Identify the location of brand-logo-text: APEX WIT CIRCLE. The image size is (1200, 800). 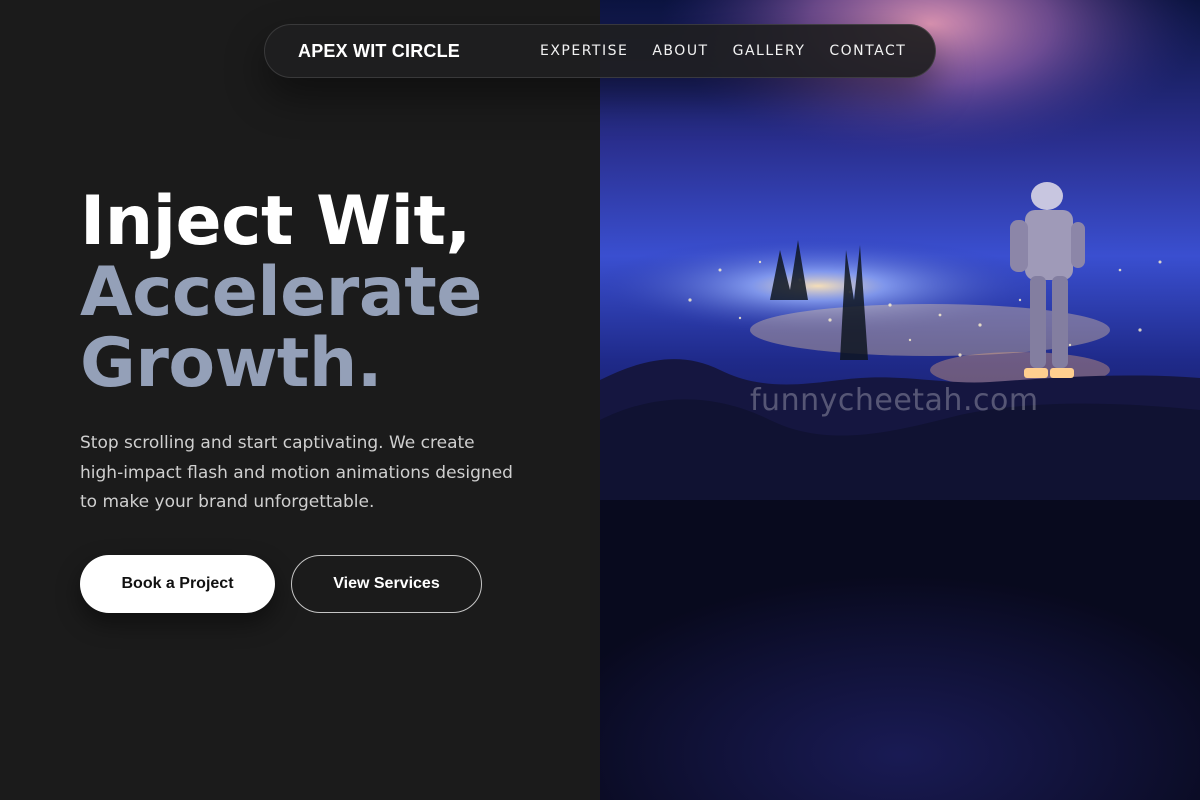
(379, 51).